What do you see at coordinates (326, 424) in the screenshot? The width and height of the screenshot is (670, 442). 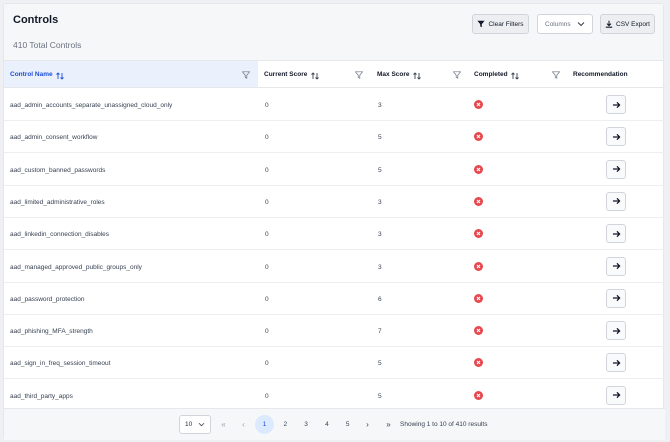 I see `page-4-button: 4` at bounding box center [326, 424].